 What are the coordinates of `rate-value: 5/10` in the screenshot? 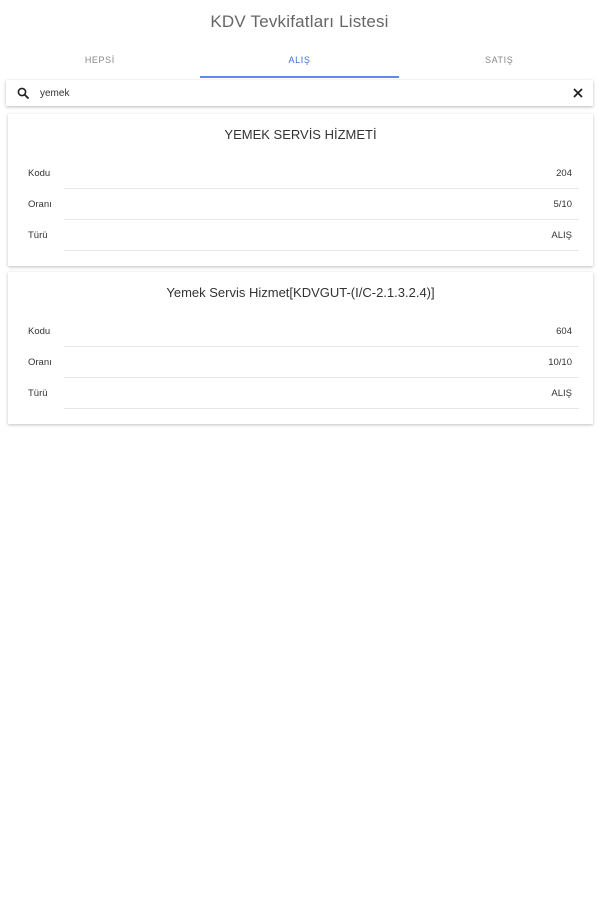 It's located at (563, 204).